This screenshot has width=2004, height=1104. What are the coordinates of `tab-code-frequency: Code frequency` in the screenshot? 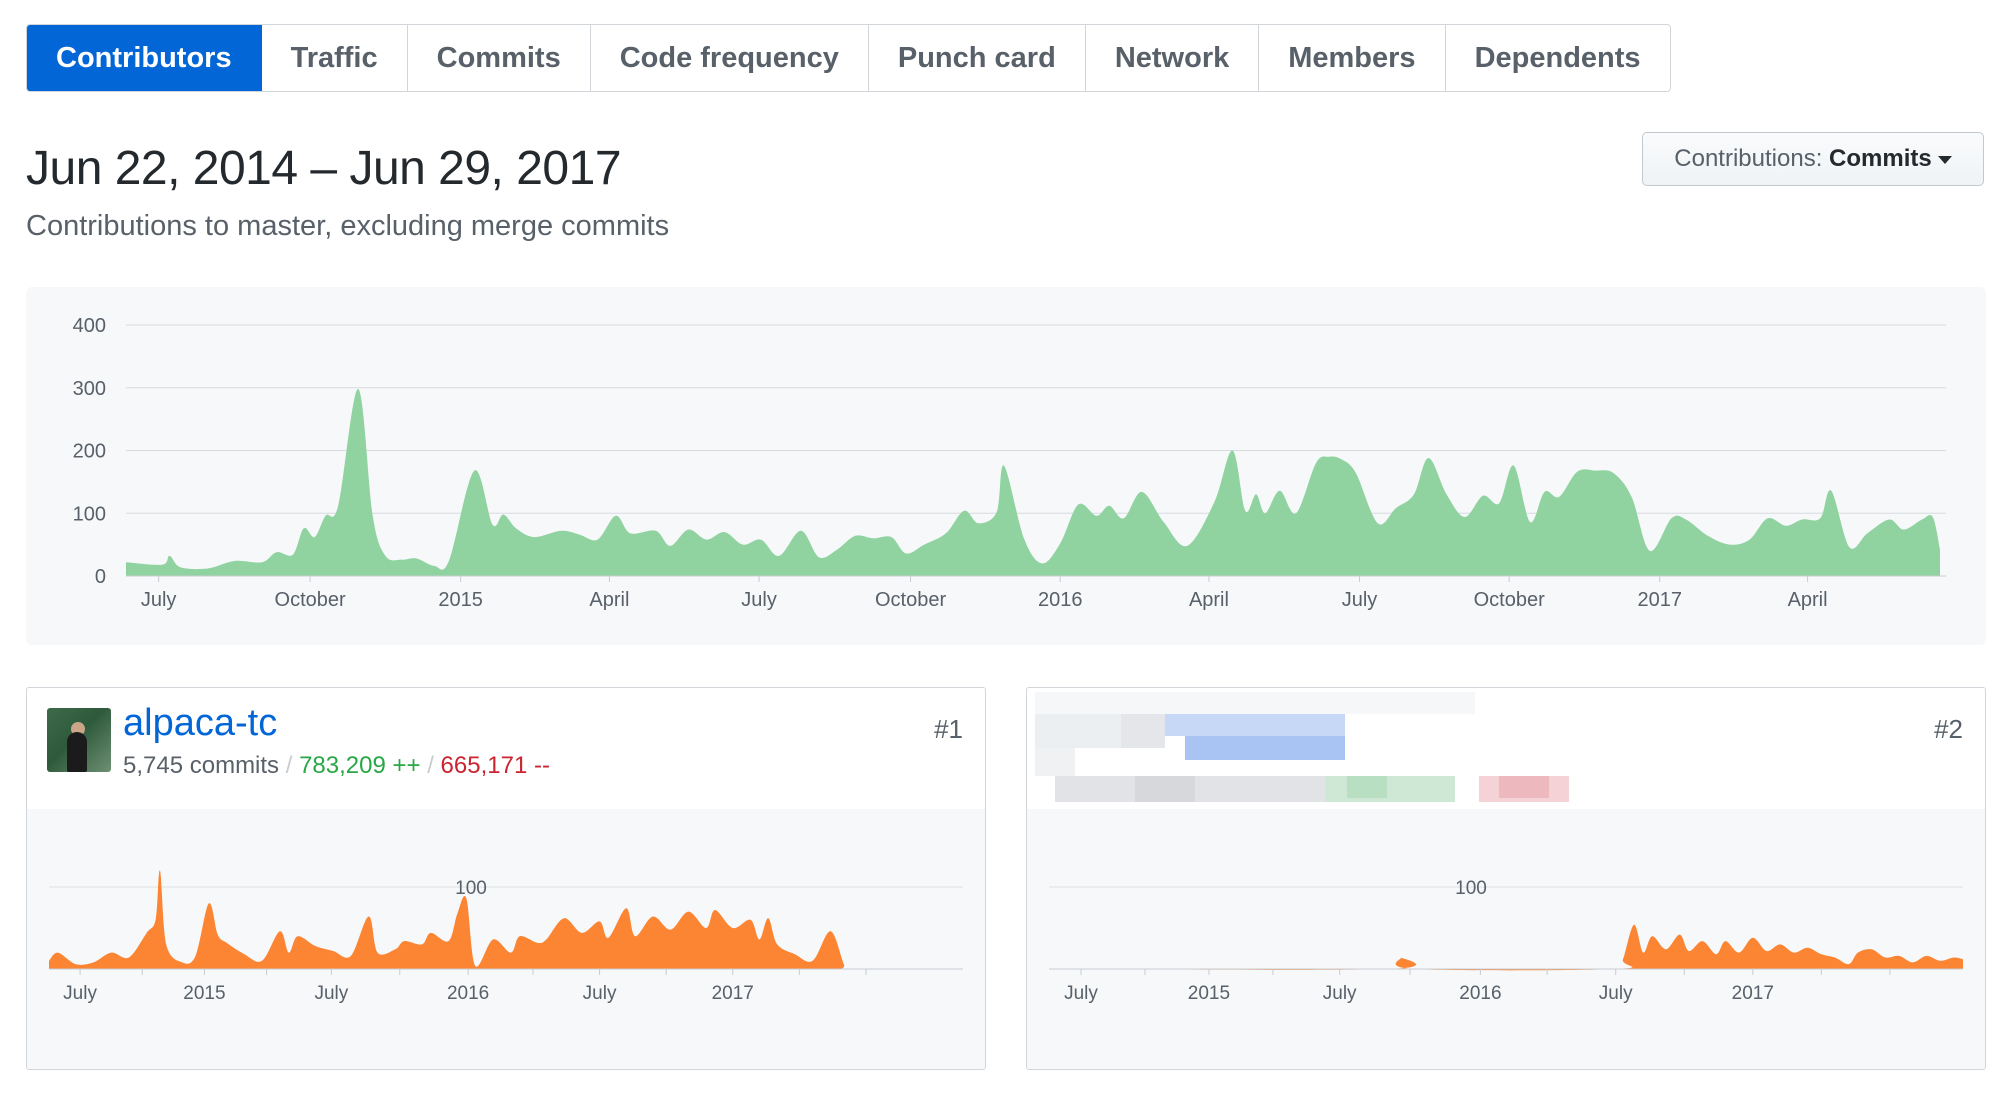 It's located at (729, 58).